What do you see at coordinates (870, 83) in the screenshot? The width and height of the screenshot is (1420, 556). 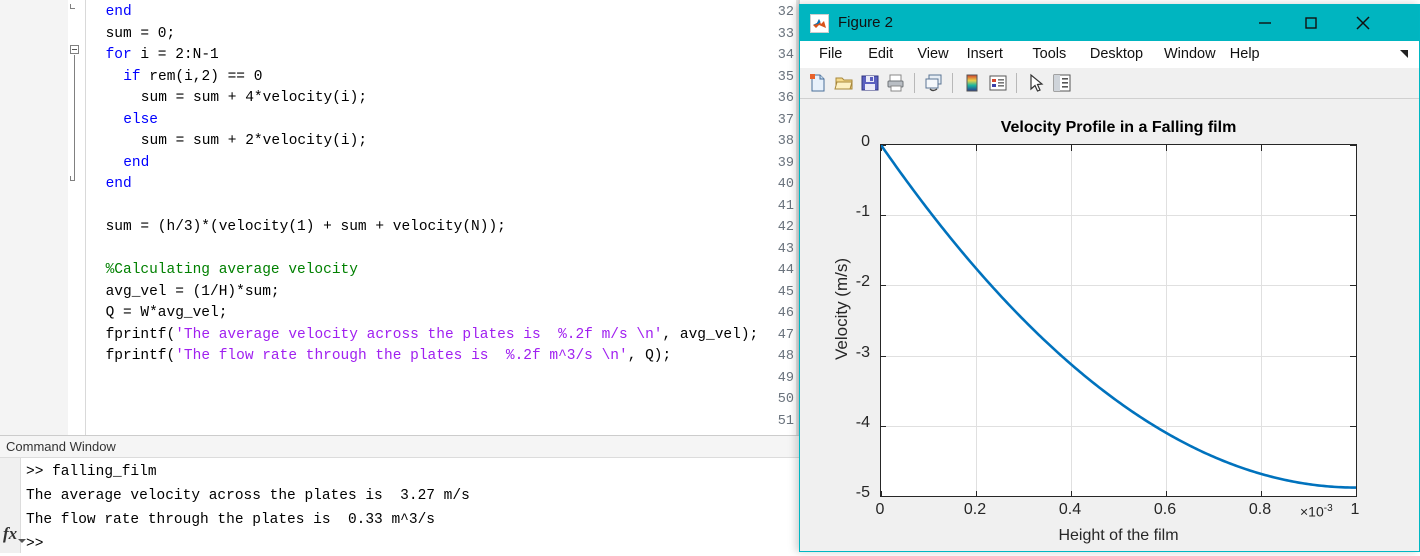 I see `save-figure-icon` at bounding box center [870, 83].